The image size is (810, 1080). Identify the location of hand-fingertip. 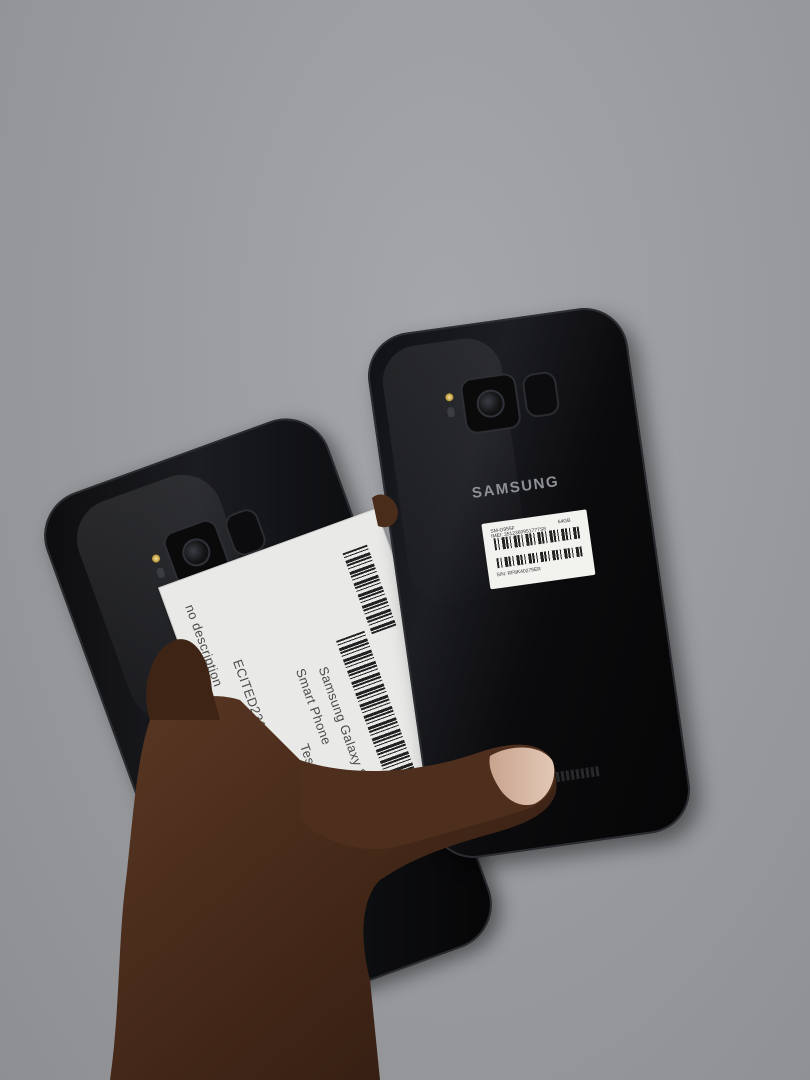
(385, 511).